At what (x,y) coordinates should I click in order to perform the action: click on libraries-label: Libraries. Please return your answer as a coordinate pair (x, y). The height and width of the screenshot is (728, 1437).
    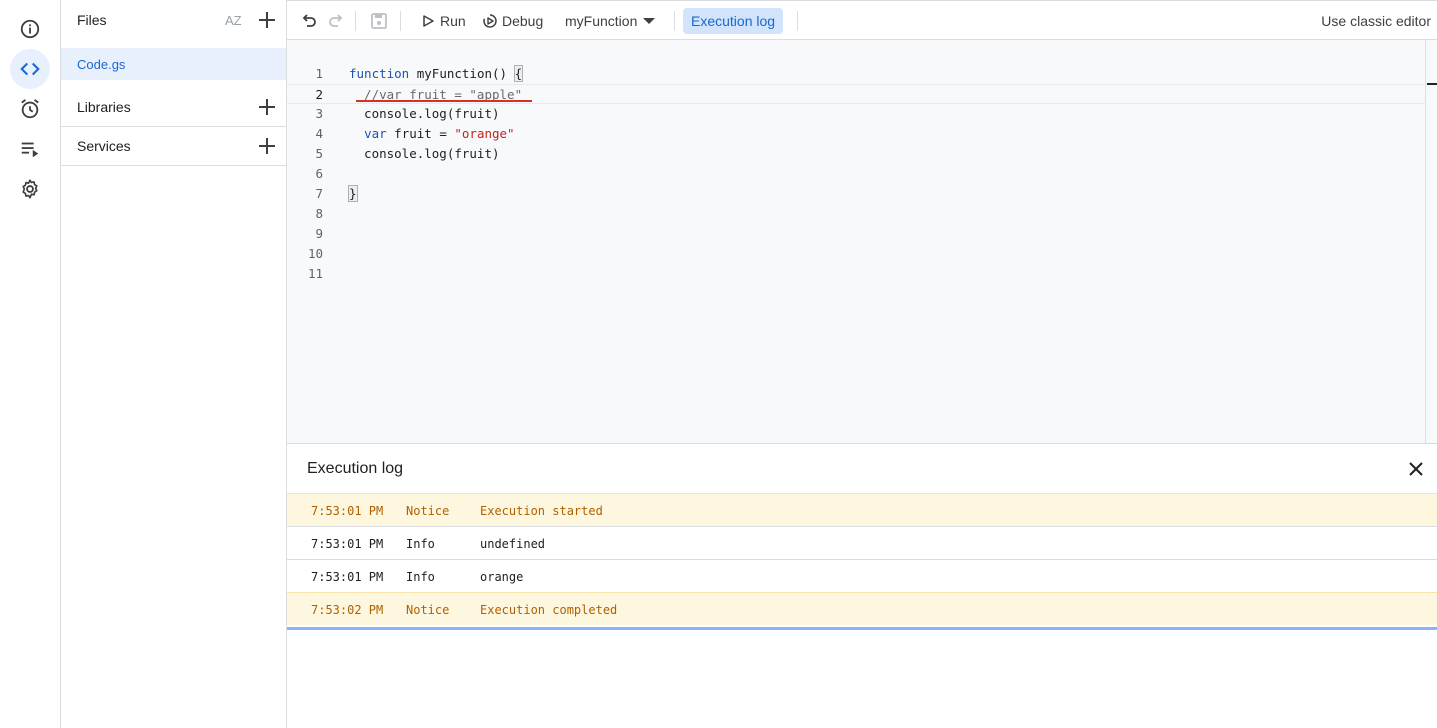
    Looking at the image, I should click on (104, 107).